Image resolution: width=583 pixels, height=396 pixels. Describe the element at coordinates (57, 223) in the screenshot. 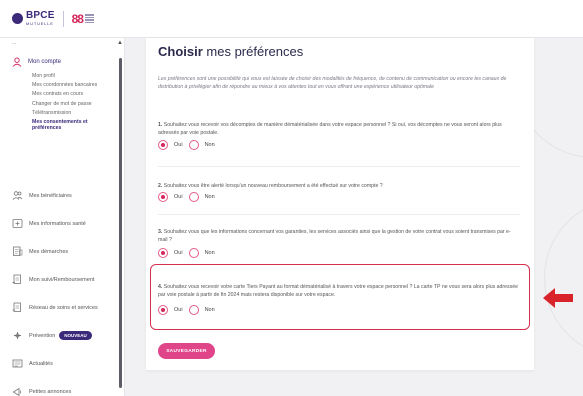

I see `sidebar-item-label: Mes informations santé` at that location.